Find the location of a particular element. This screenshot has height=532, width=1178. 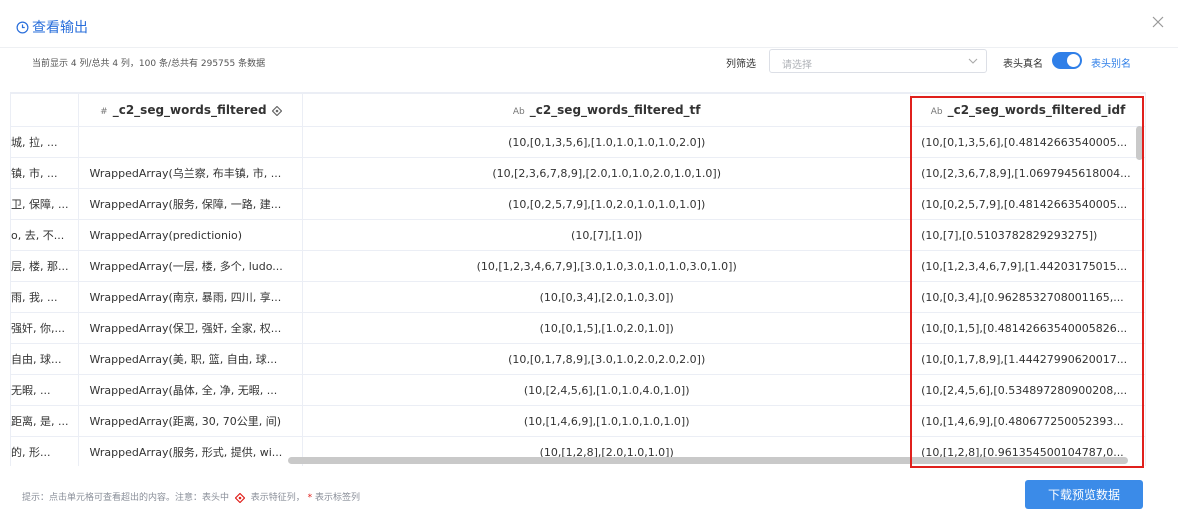

column-header-2: Ab _c2_seg_words_filtered_tf is located at coordinates (607, 110).